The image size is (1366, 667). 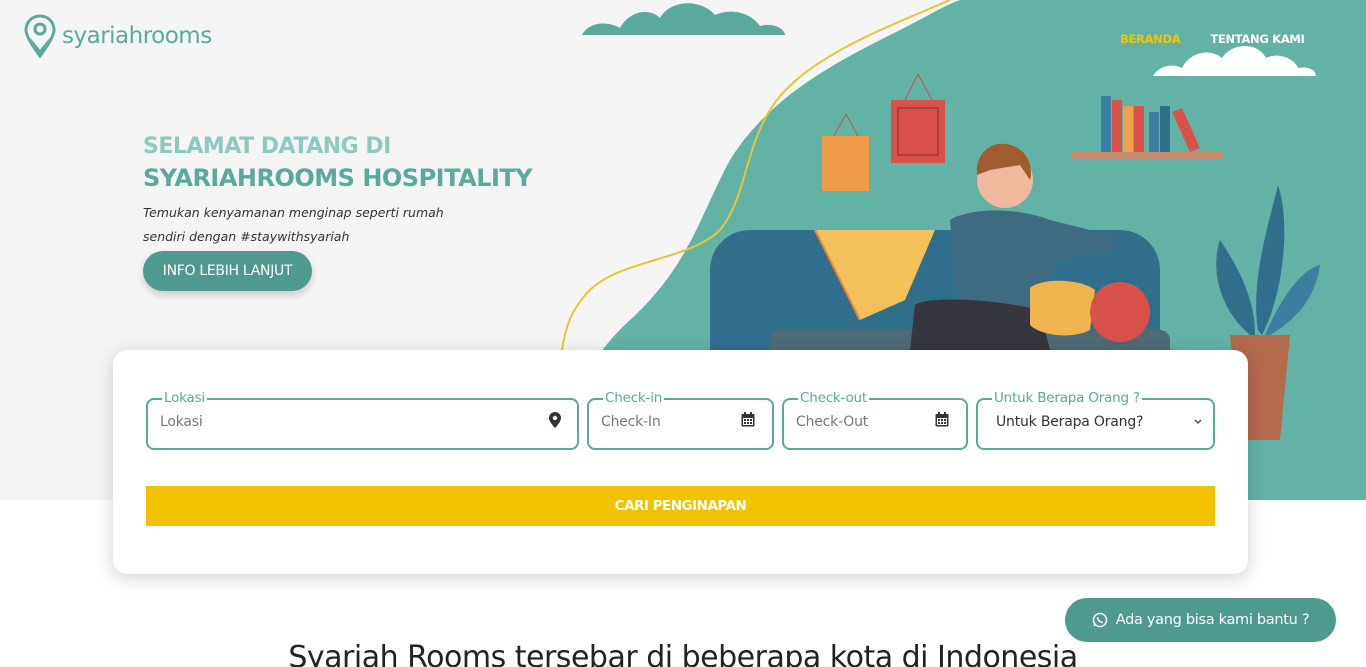 What do you see at coordinates (1212, 620) in the screenshot?
I see `help-label: Ada yang bisa kami bantu ?` at bounding box center [1212, 620].